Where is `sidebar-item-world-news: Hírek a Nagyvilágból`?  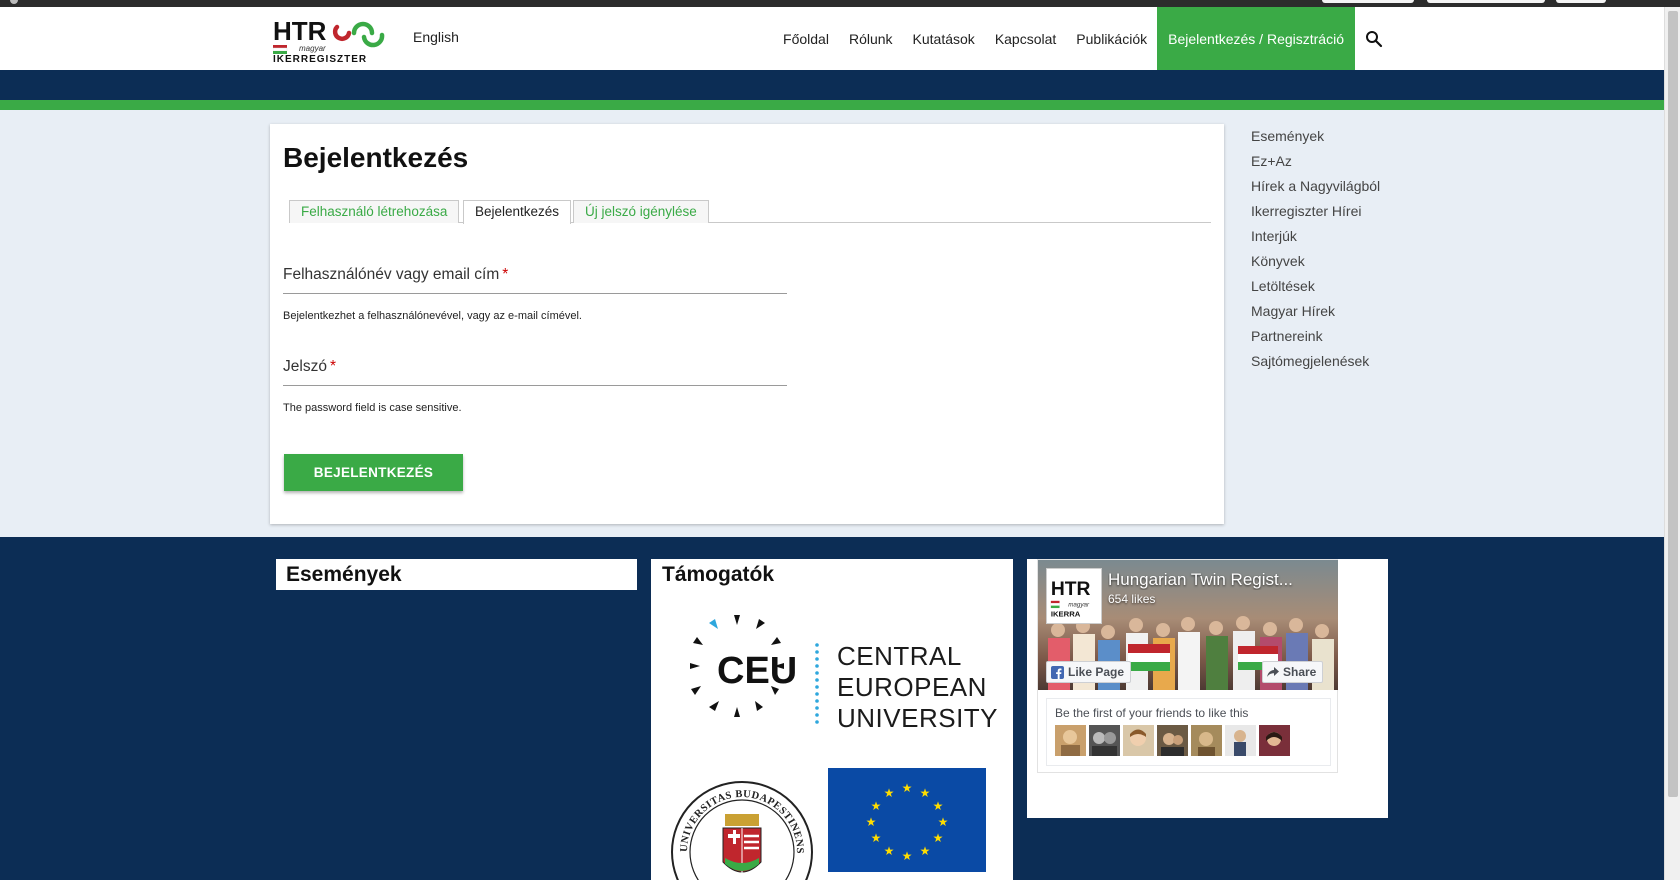 sidebar-item-world-news: Hírek a Nagyvilágból is located at coordinates (1315, 190).